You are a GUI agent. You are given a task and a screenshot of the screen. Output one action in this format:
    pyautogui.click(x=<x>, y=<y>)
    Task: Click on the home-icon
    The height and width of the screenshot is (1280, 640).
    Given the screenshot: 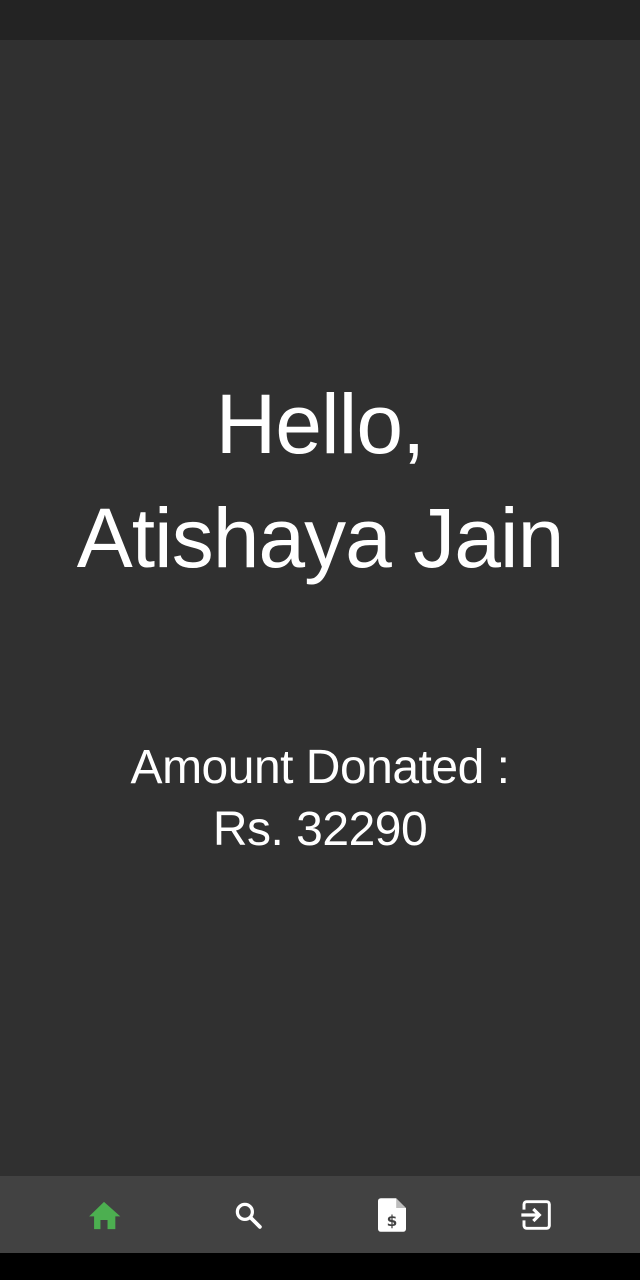 What is the action you would take?
    pyautogui.click(x=105, y=1215)
    